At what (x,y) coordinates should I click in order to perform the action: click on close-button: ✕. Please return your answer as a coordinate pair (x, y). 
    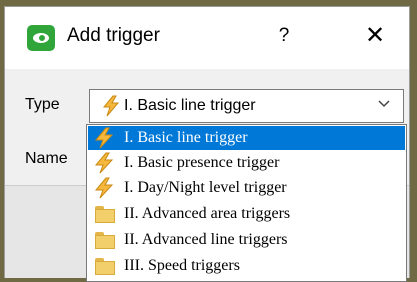
    Looking at the image, I should click on (375, 36).